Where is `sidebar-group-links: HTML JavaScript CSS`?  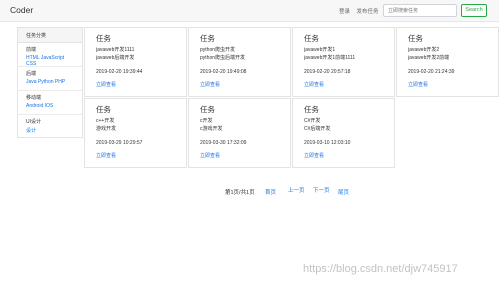 sidebar-group-links: HTML JavaScript CSS is located at coordinates (50, 61).